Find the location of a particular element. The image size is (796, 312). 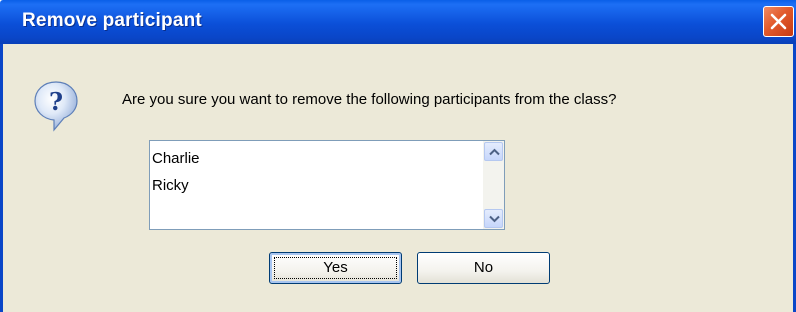

no-button: No is located at coordinates (483, 268).